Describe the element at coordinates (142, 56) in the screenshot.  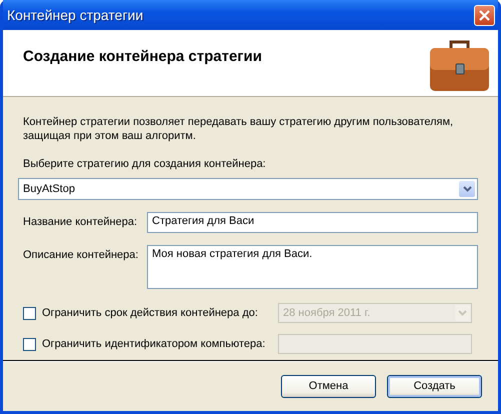
I see `header-title: Создание контейнера стратегии` at that location.